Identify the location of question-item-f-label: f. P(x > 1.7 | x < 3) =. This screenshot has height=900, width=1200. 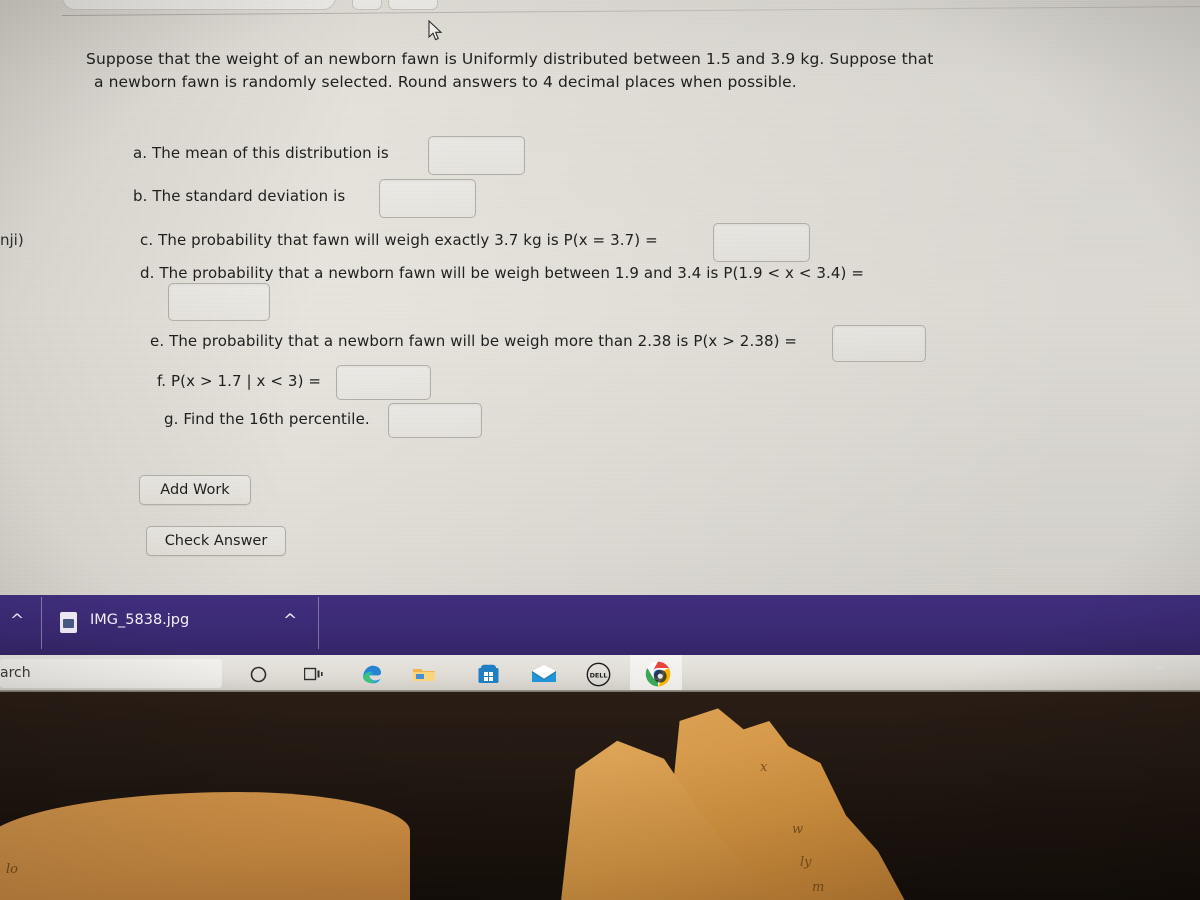
(239, 381).